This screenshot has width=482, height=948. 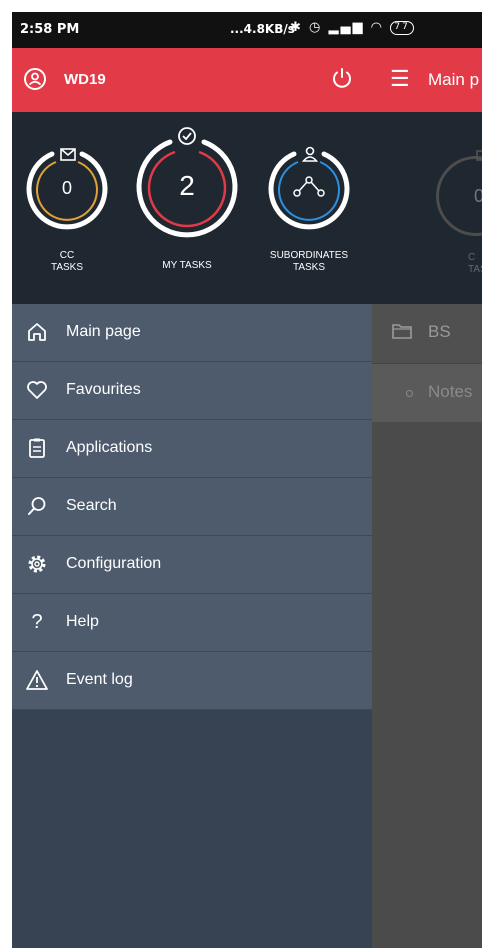 What do you see at coordinates (192, 449) in the screenshot?
I see `menu-item-applications: Applications` at bounding box center [192, 449].